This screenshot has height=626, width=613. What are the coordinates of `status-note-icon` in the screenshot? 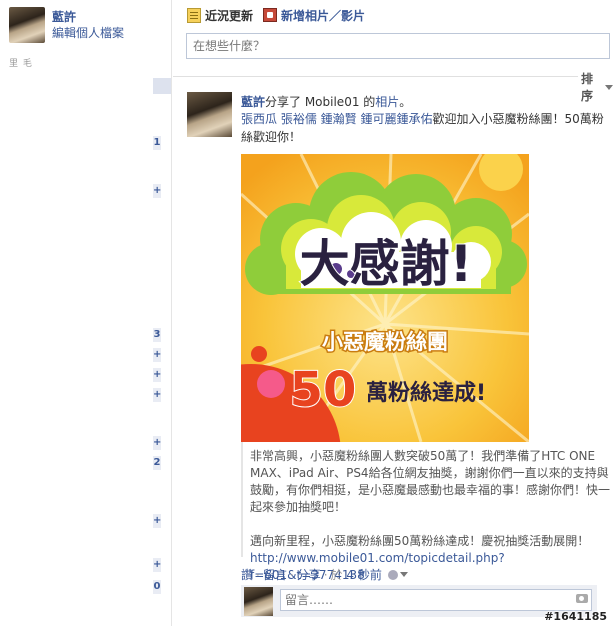 It's located at (194, 15).